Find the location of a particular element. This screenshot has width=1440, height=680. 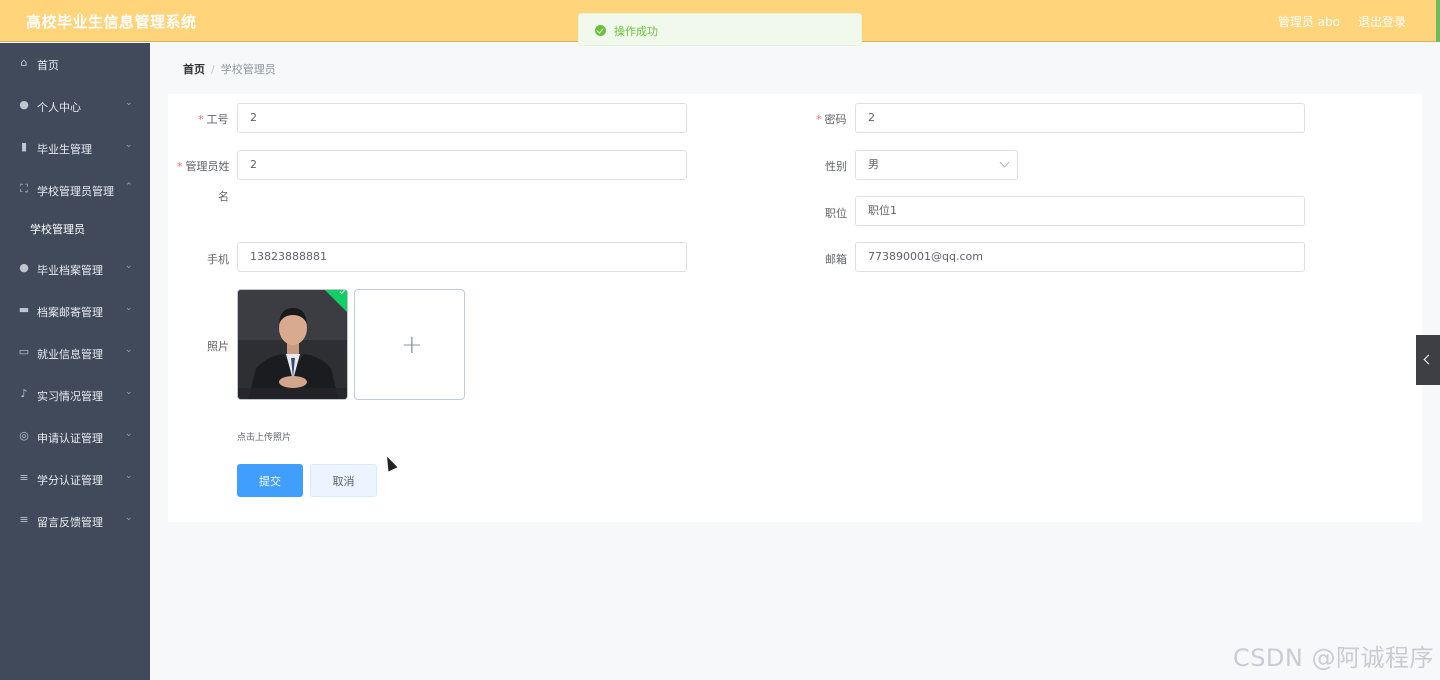

chevron-down-icon is located at coordinates (1004, 162).